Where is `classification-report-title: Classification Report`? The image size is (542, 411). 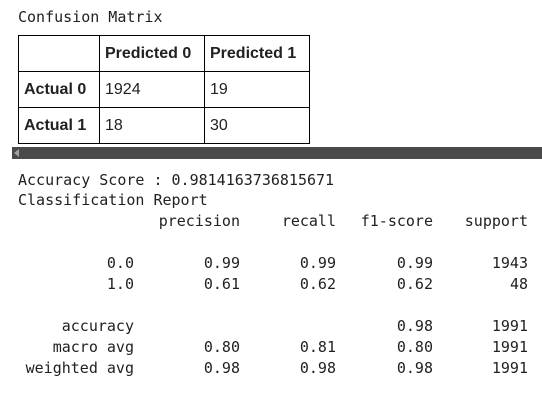
classification-report-title: Classification Report is located at coordinates (113, 200).